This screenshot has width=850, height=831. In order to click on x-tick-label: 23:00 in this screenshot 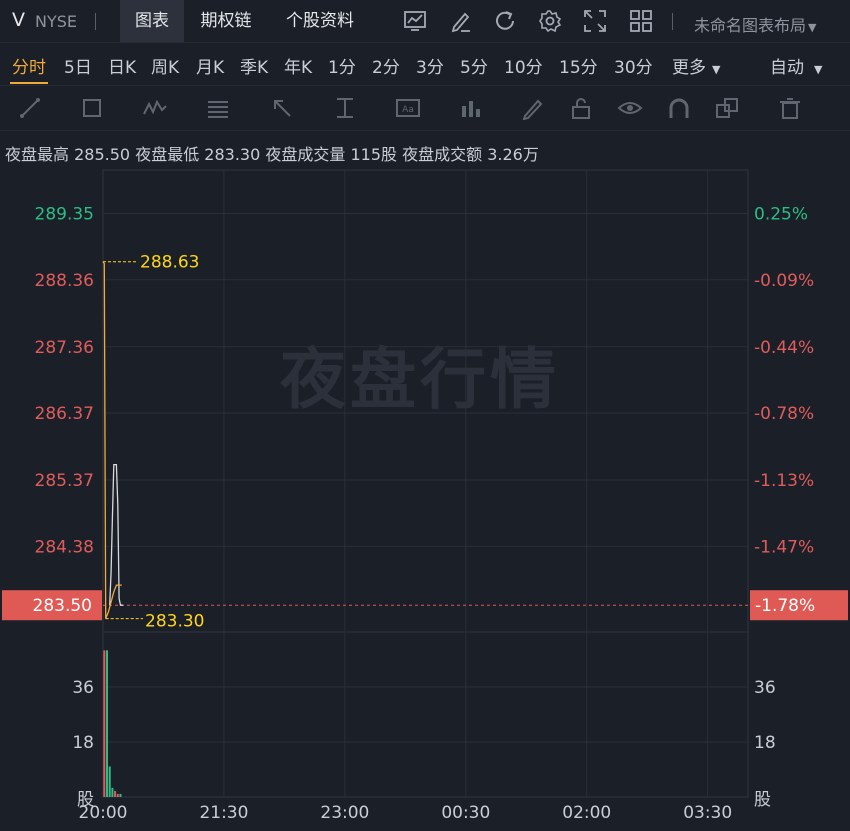, I will do `click(344, 813)`.